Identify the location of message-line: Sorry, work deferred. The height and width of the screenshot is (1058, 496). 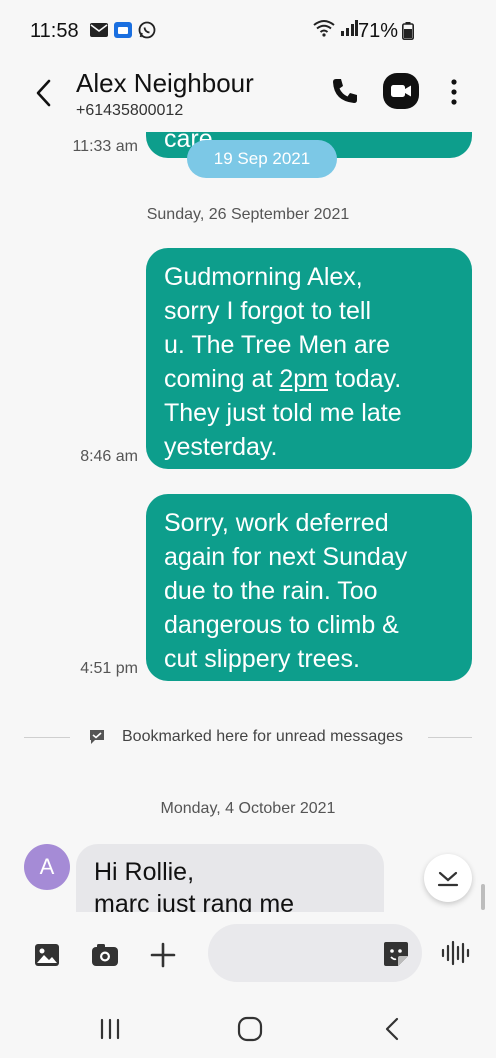
(276, 523).